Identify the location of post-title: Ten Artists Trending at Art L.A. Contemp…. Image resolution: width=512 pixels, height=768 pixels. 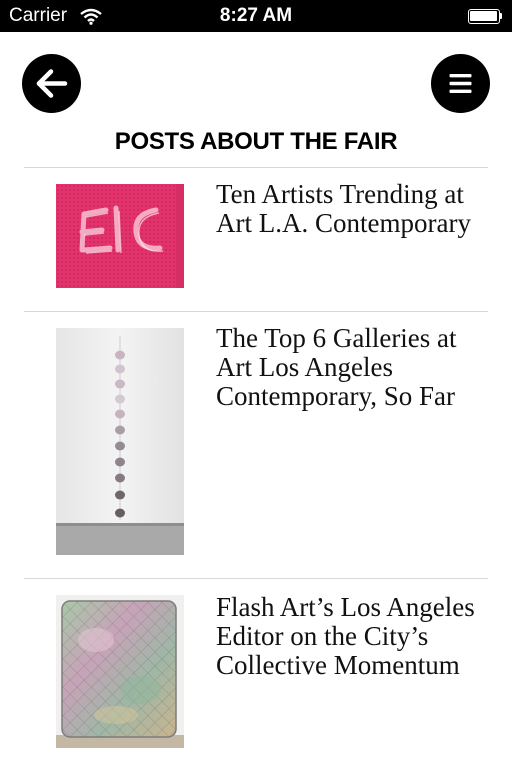
(346, 209).